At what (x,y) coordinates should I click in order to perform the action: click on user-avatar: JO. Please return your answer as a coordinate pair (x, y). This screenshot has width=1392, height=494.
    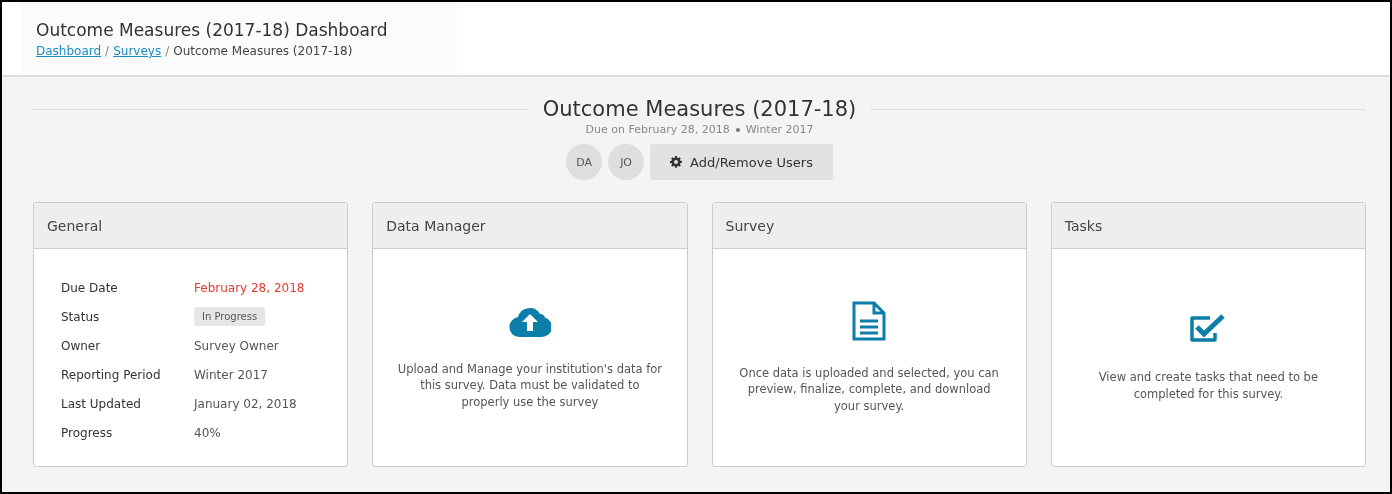
    Looking at the image, I should click on (626, 162).